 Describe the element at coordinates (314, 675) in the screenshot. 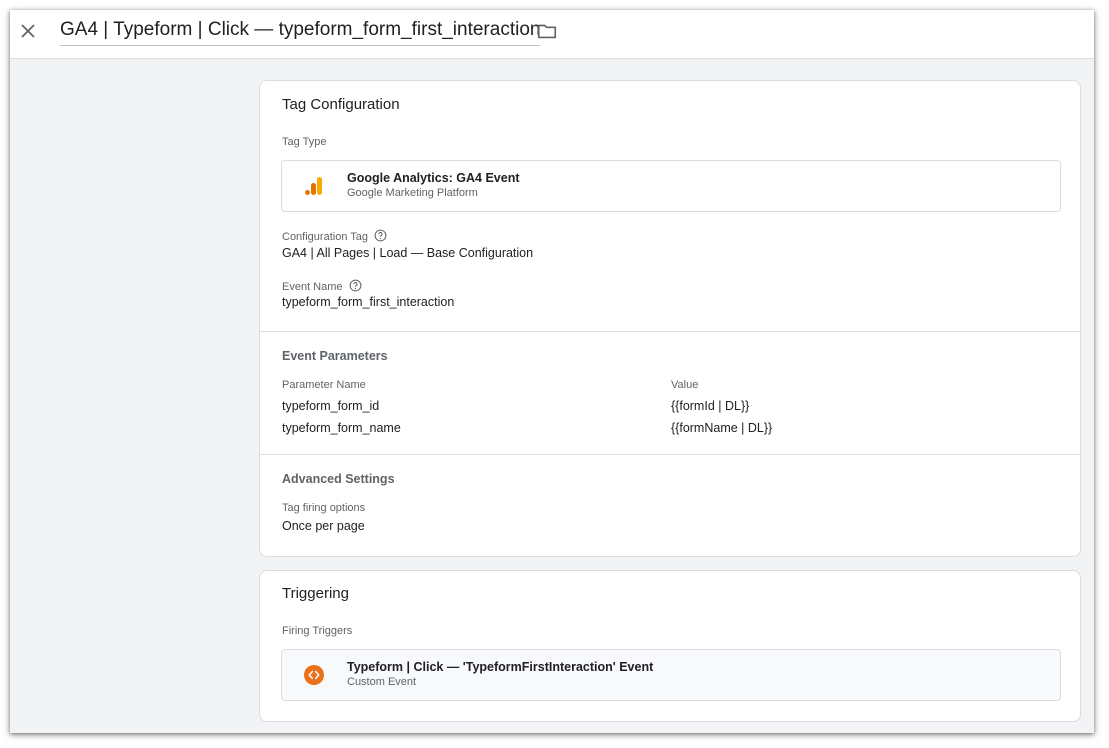

I see `custom-event-icon` at that location.